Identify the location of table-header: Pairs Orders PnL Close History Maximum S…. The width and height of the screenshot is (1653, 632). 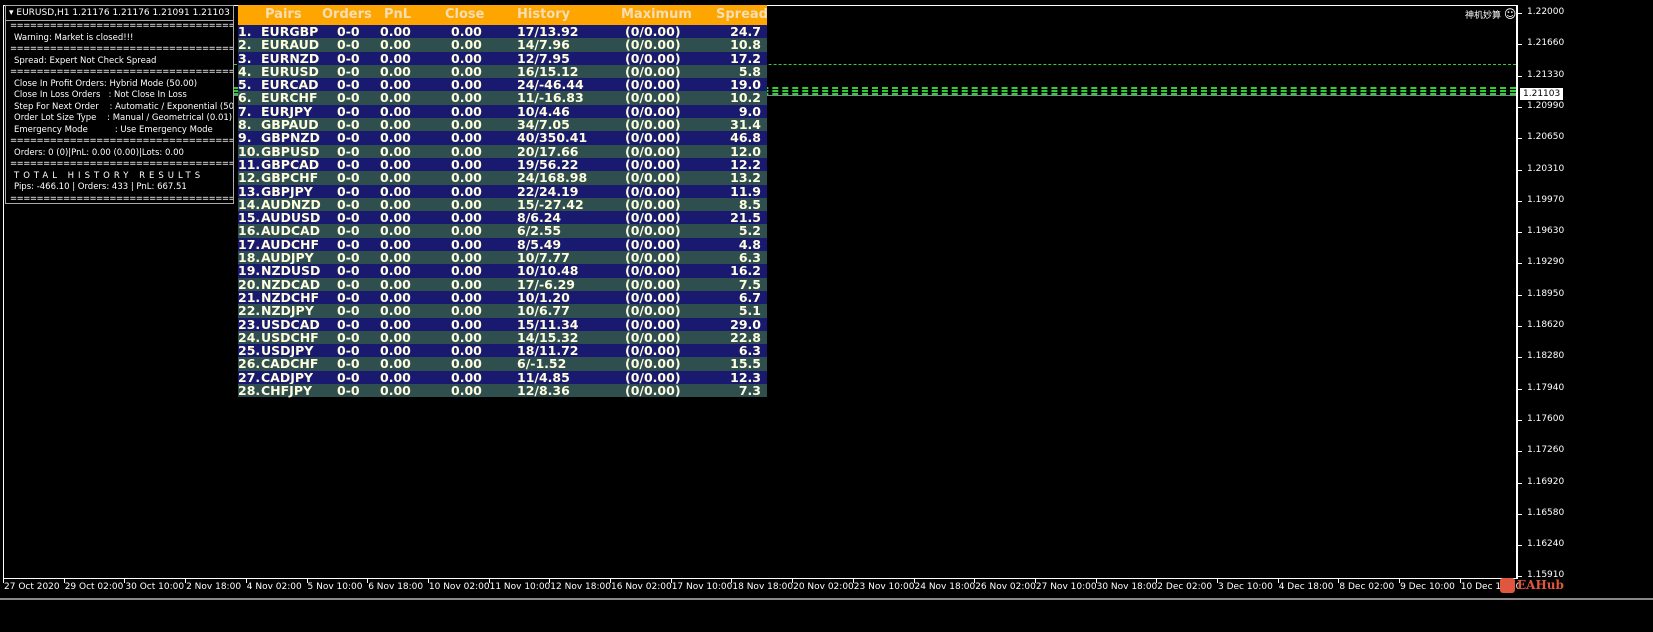
(503, 15).